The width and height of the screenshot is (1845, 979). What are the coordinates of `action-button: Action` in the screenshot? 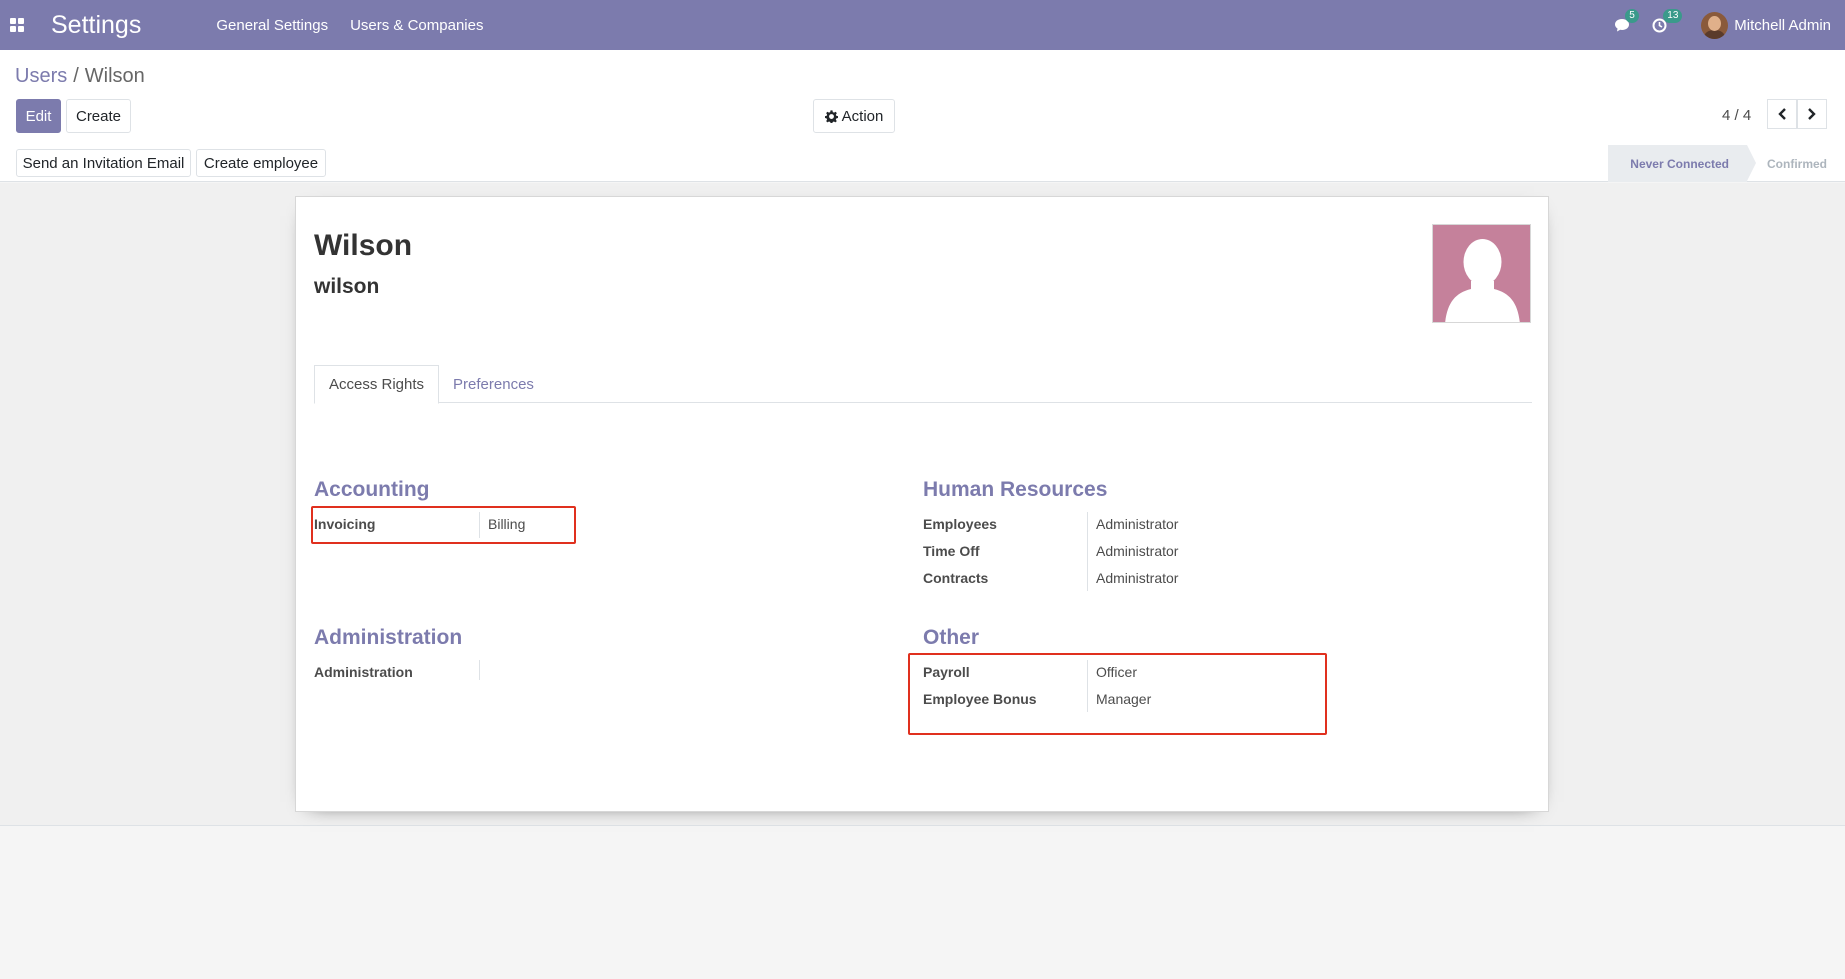 It's located at (854, 116).